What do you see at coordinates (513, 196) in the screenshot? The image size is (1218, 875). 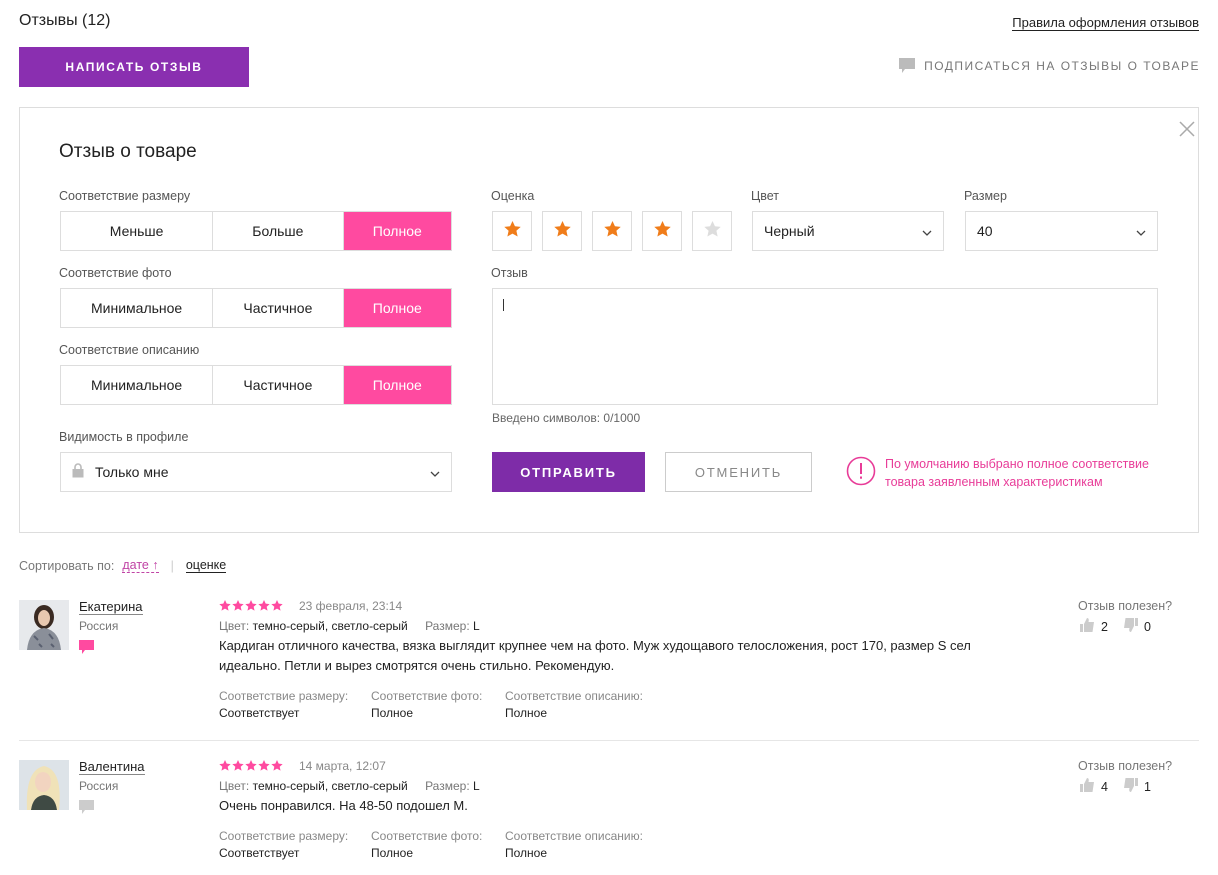 I see `rating-label: Оценка` at bounding box center [513, 196].